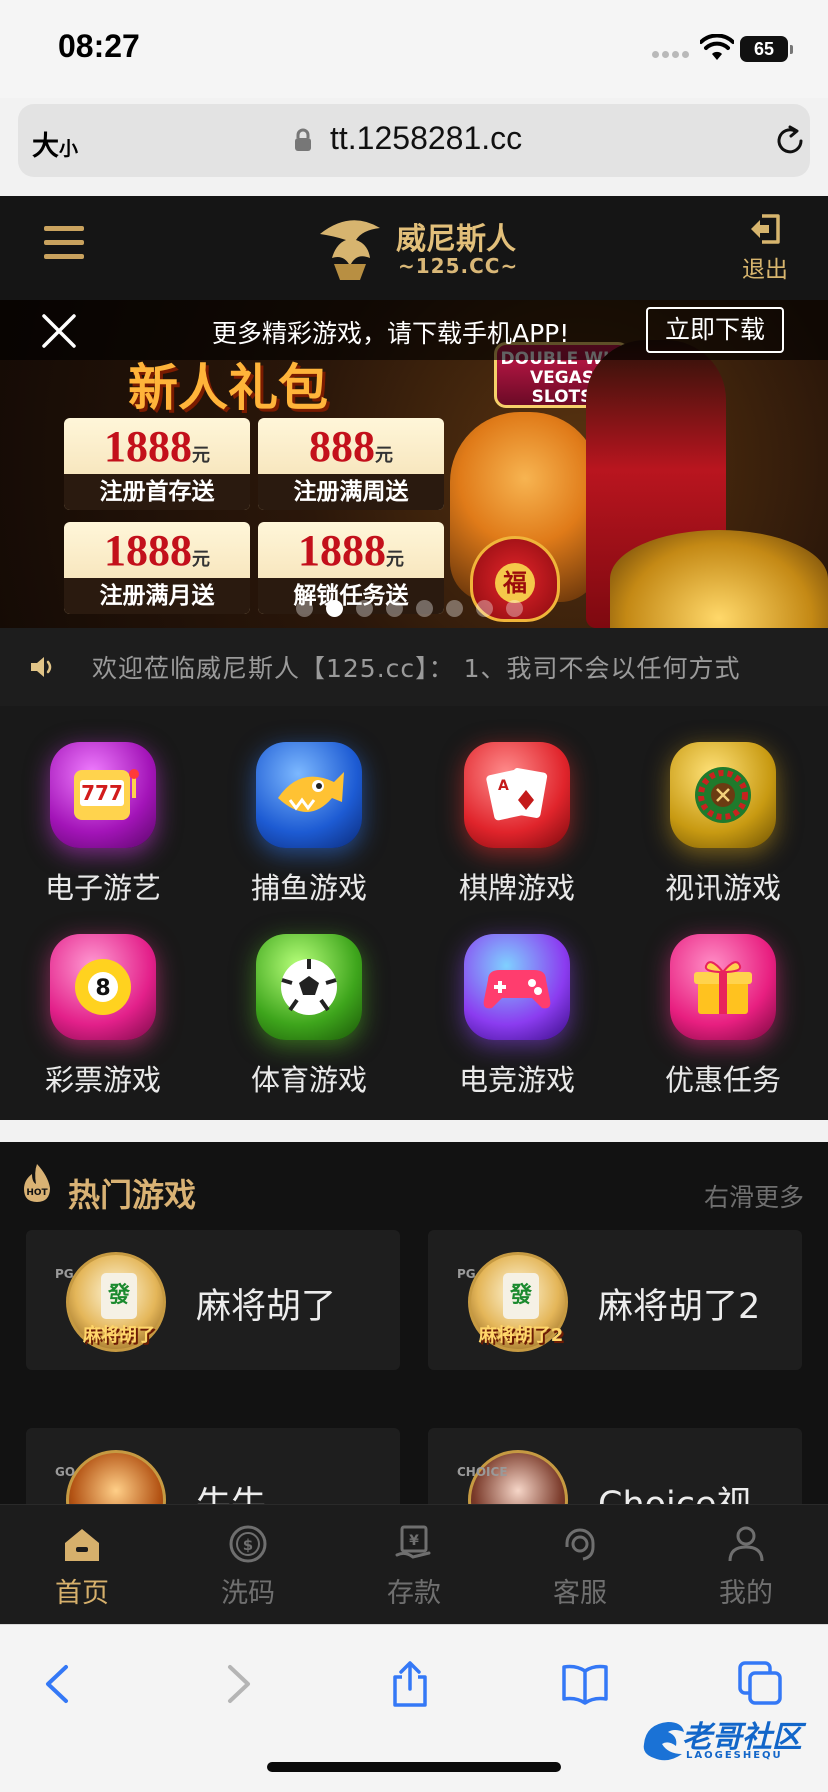 The width and height of the screenshot is (828, 1792). I want to click on game-card: GO 牛牛, so click(213, 1466).